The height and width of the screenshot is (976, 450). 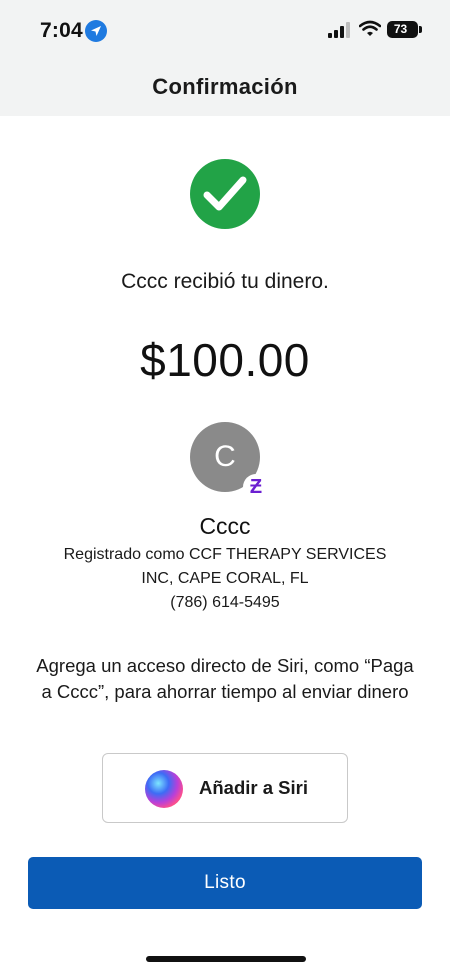 I want to click on recipient-name: Cccc, so click(x=225, y=526).